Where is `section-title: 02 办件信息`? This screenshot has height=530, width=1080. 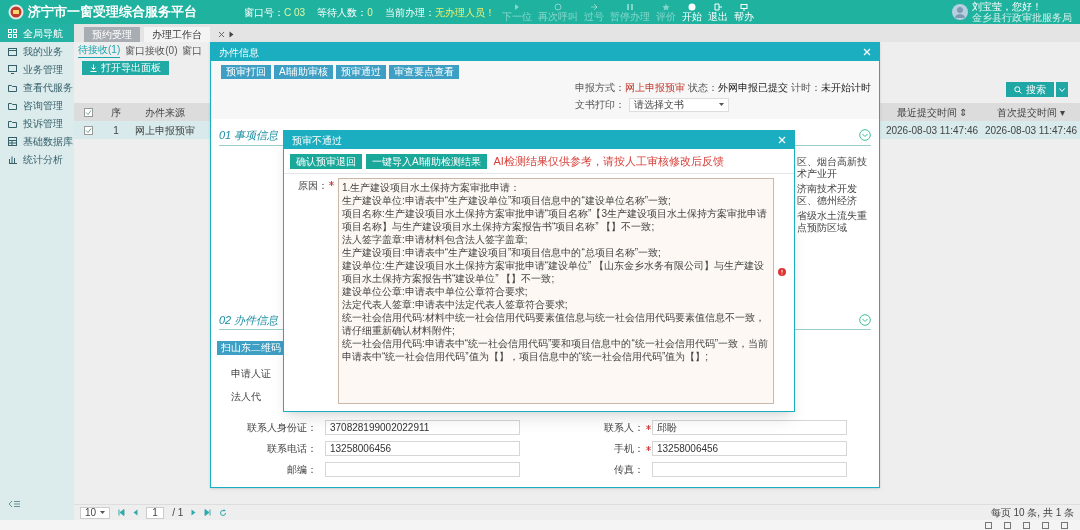
section-title: 02 办件信息 is located at coordinates (249, 320).